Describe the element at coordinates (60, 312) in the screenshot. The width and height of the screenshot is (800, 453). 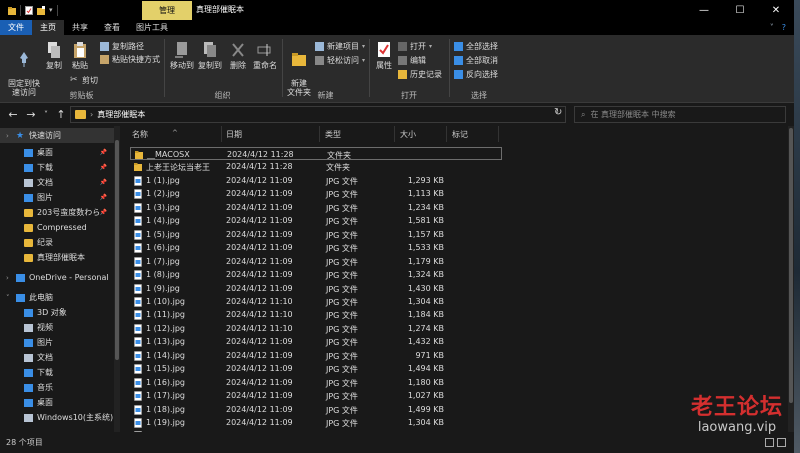
I see `sidebar-item: 3D 对象` at that location.